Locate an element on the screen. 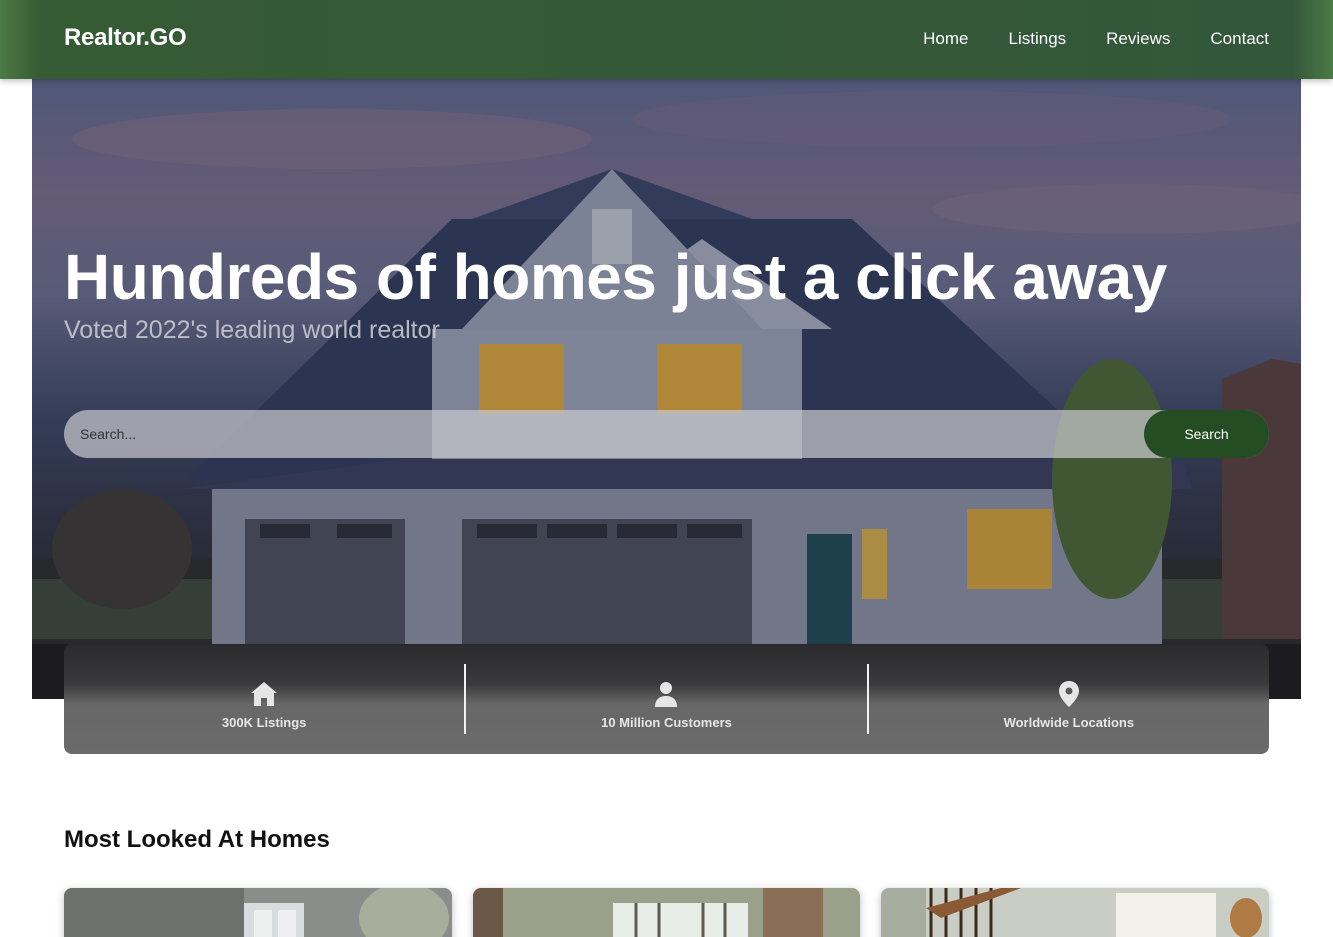 Image resolution: width=1333 pixels, height=937 pixels. nav-link-home: Home is located at coordinates (945, 39).